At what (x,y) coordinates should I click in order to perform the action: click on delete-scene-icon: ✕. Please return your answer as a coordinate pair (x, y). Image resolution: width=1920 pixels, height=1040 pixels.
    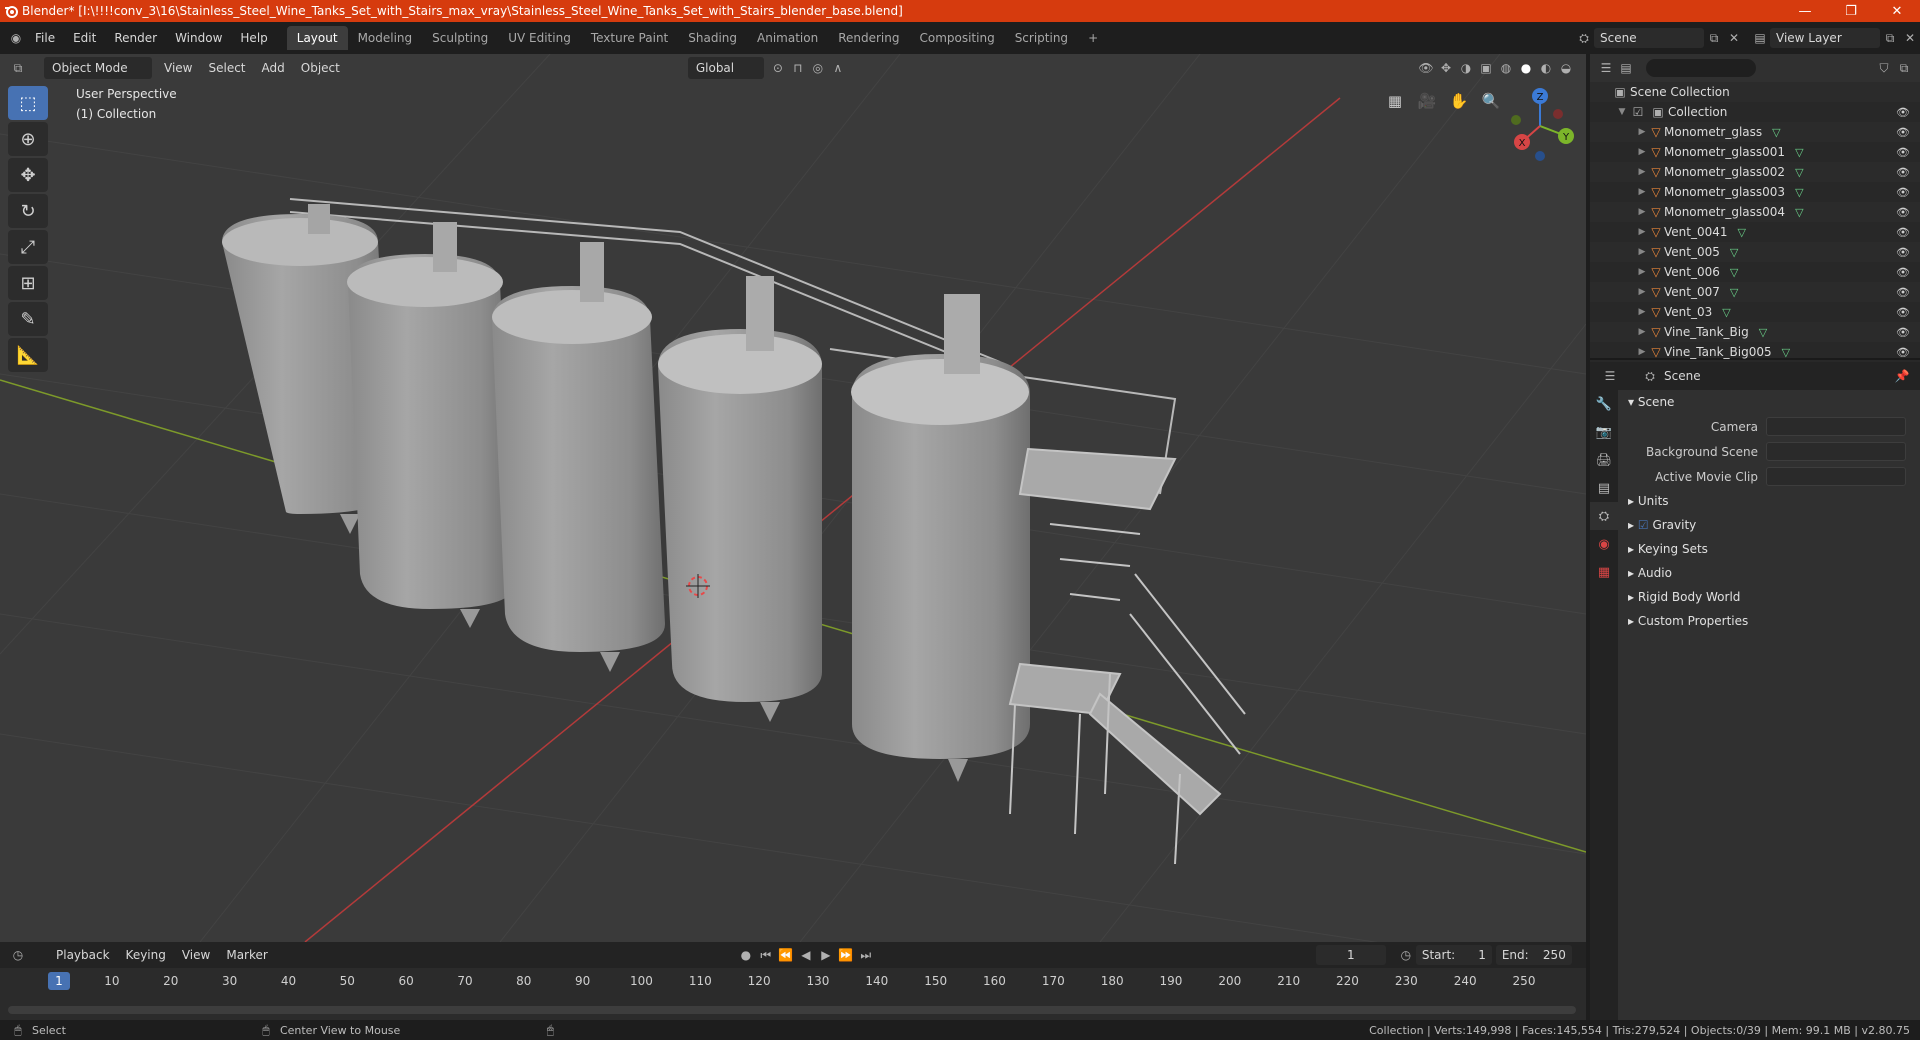
    Looking at the image, I should click on (1734, 38).